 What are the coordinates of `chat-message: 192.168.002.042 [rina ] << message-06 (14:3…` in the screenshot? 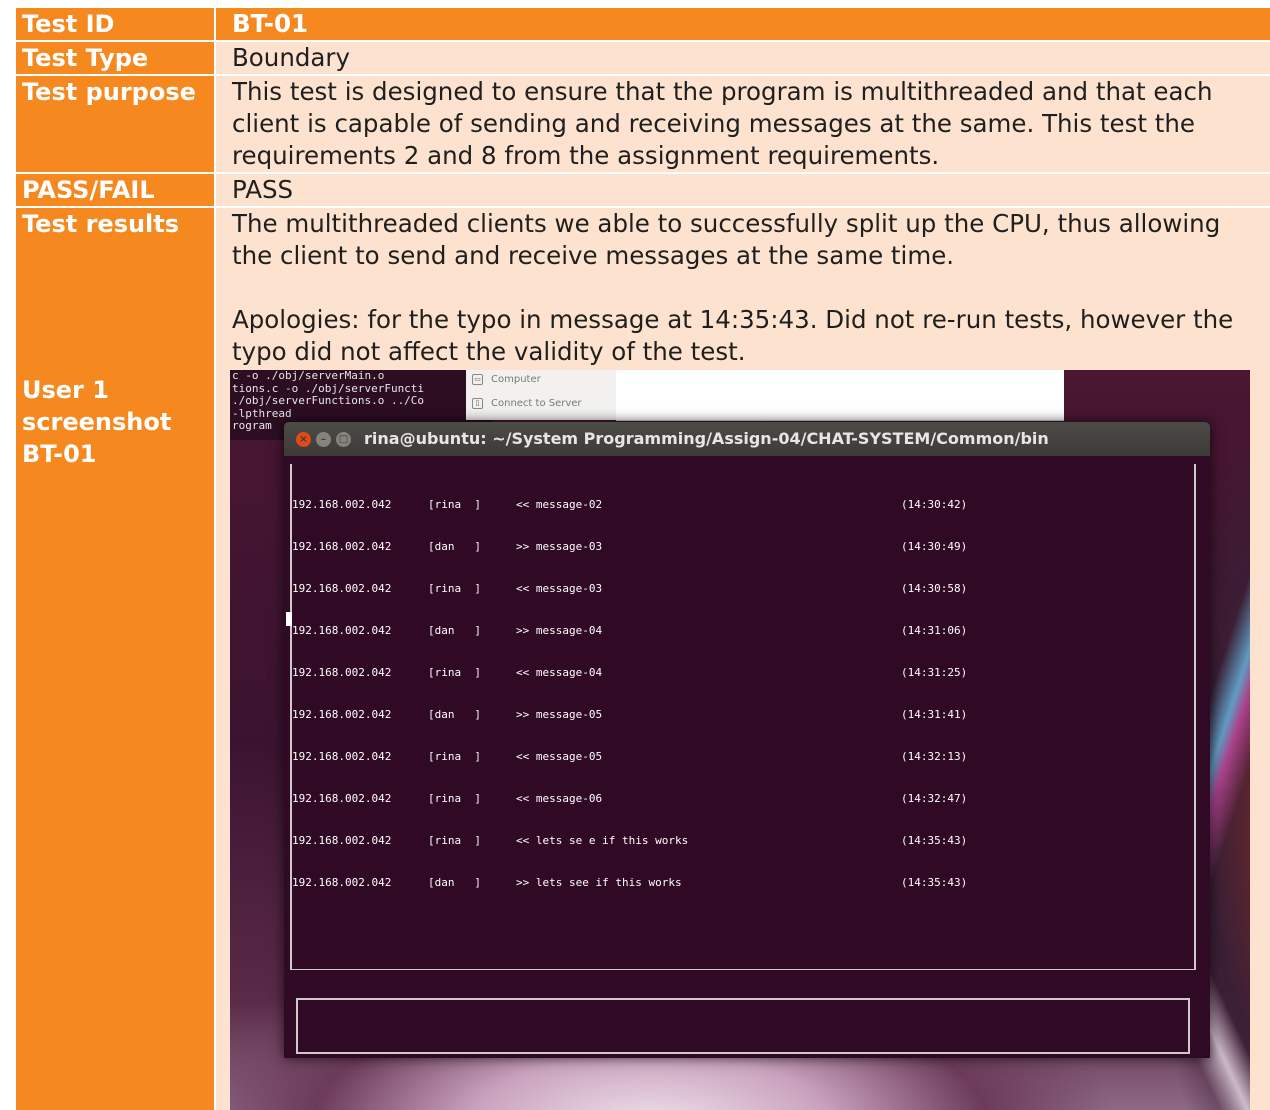 It's located at (629, 799).